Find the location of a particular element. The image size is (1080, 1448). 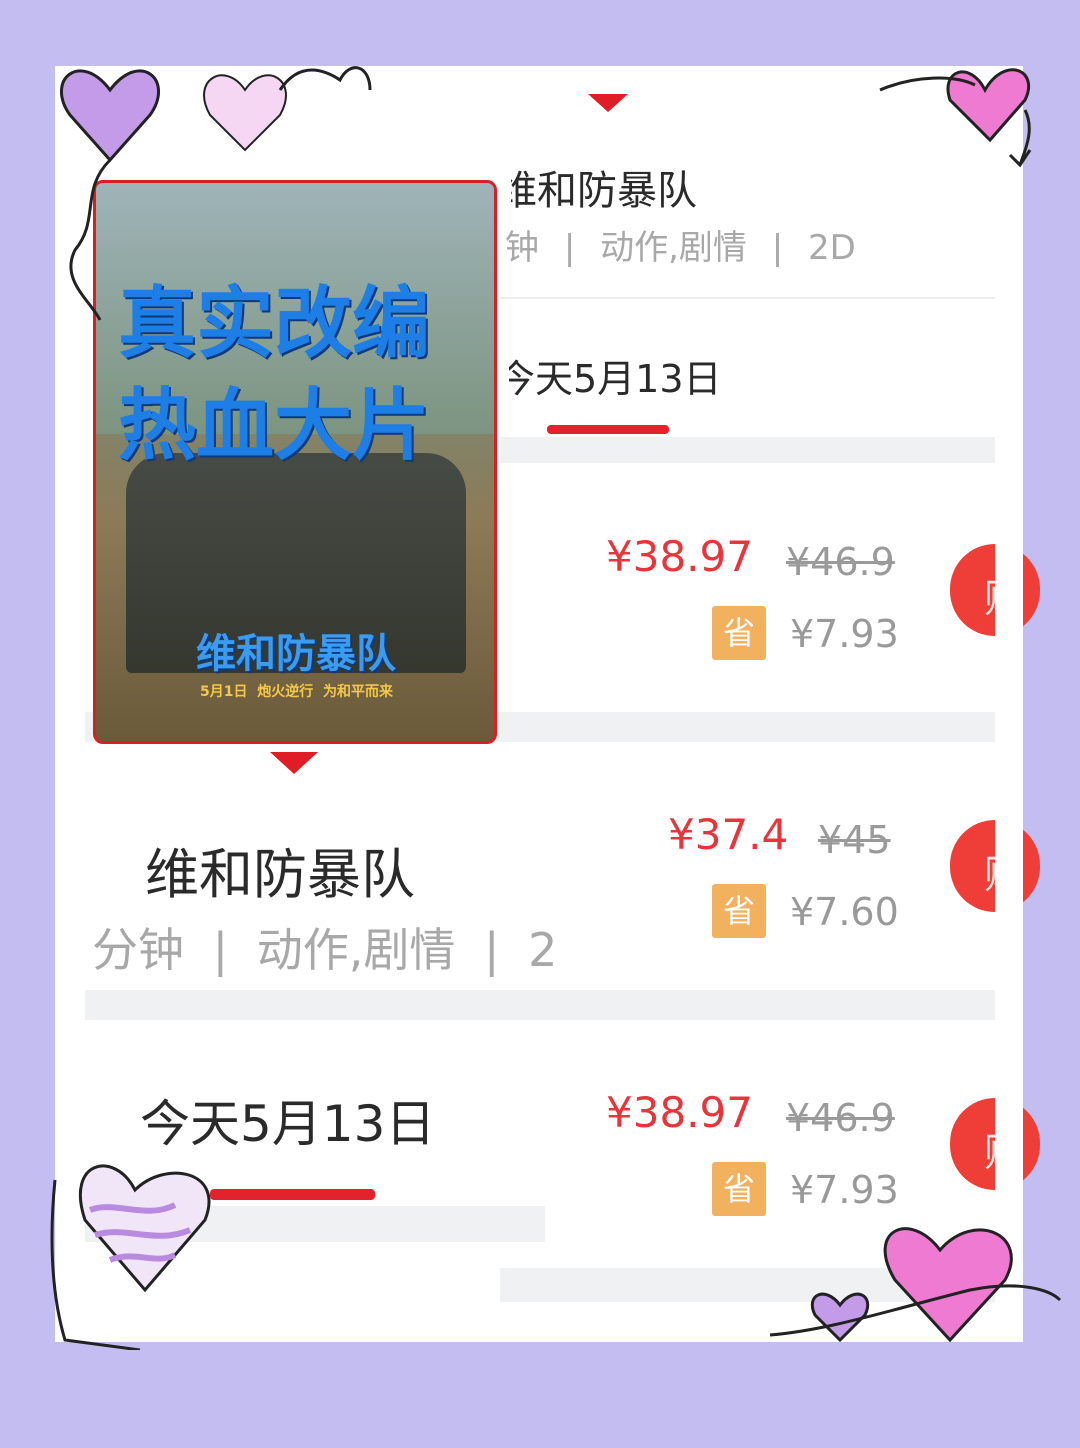

date-tab-partial: 今天5月13日 is located at coordinates (615, 375).